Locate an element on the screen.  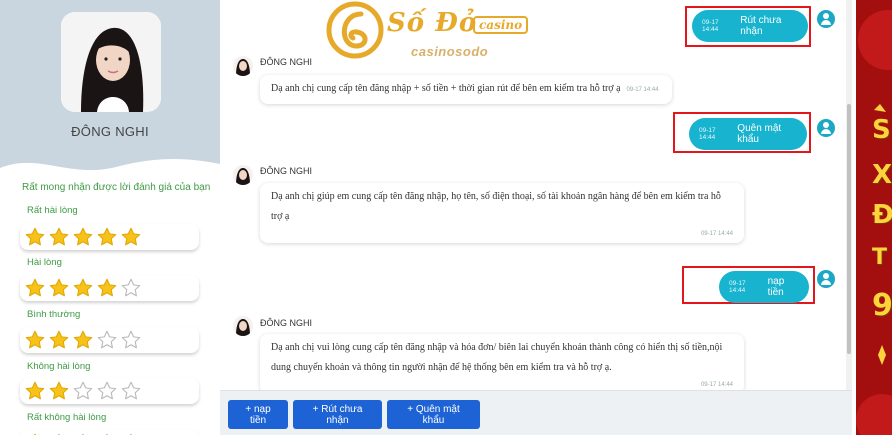
agent-photo is located at coordinates (111, 62).